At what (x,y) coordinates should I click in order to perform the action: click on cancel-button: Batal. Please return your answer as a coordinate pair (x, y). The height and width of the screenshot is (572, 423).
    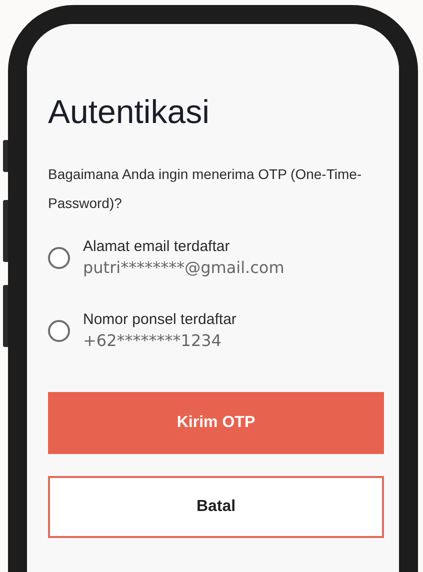
    Looking at the image, I should click on (216, 507).